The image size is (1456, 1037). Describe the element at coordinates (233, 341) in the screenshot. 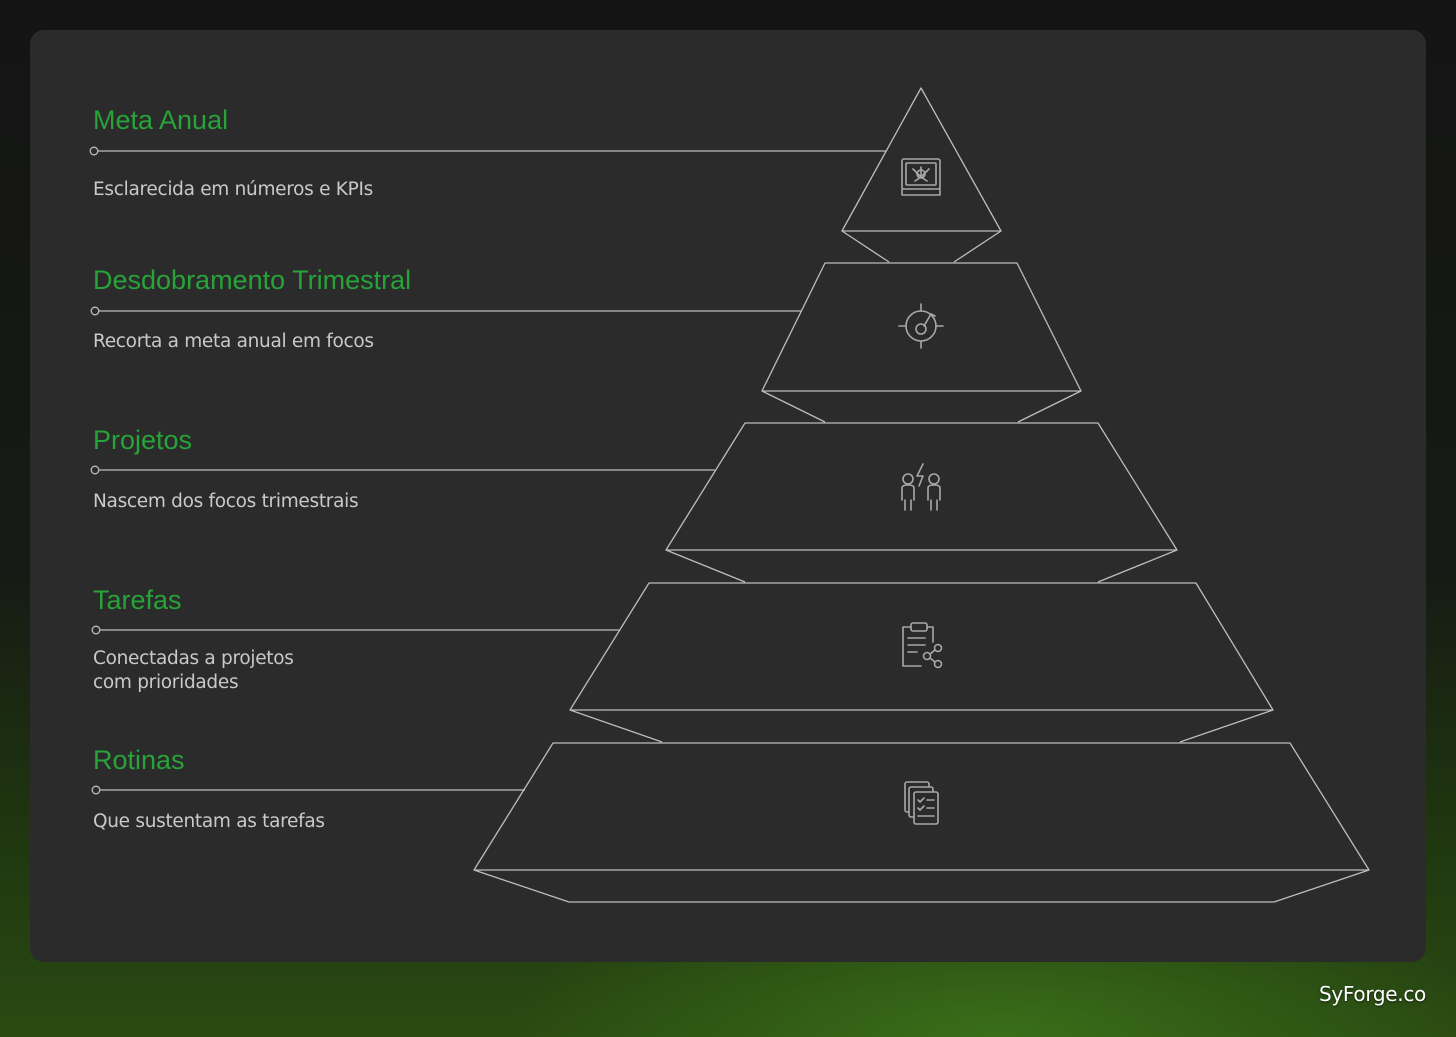

I see `level-description-desdobramento: Recorta a meta anual em focos` at that location.